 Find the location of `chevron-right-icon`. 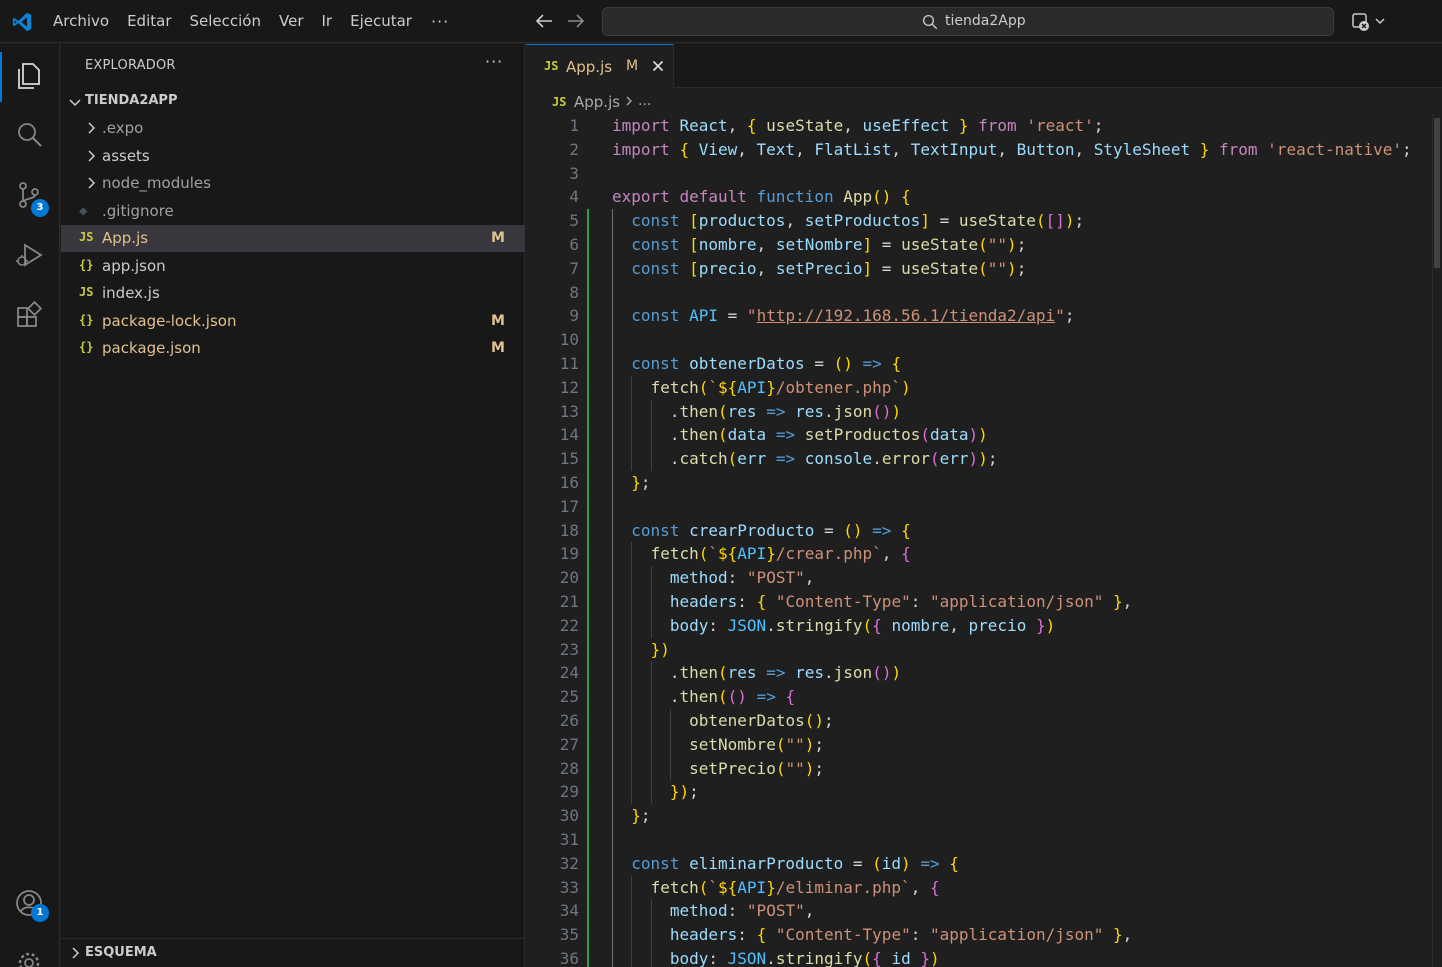

chevron-right-icon is located at coordinates (92, 183).